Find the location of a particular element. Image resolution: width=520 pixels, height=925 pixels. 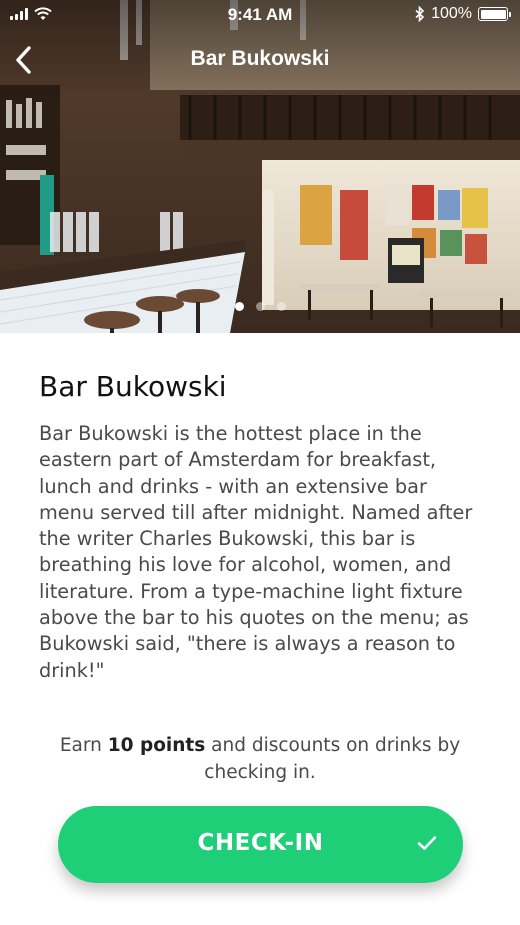

battery-percent: 100% is located at coordinates (451, 13).